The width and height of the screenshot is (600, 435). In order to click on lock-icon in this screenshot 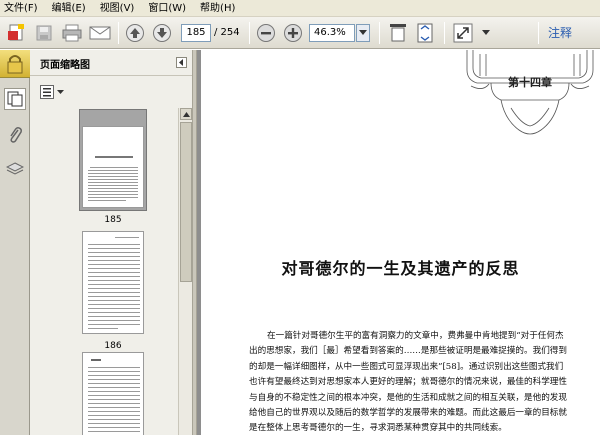, I will do `click(15, 64)`.